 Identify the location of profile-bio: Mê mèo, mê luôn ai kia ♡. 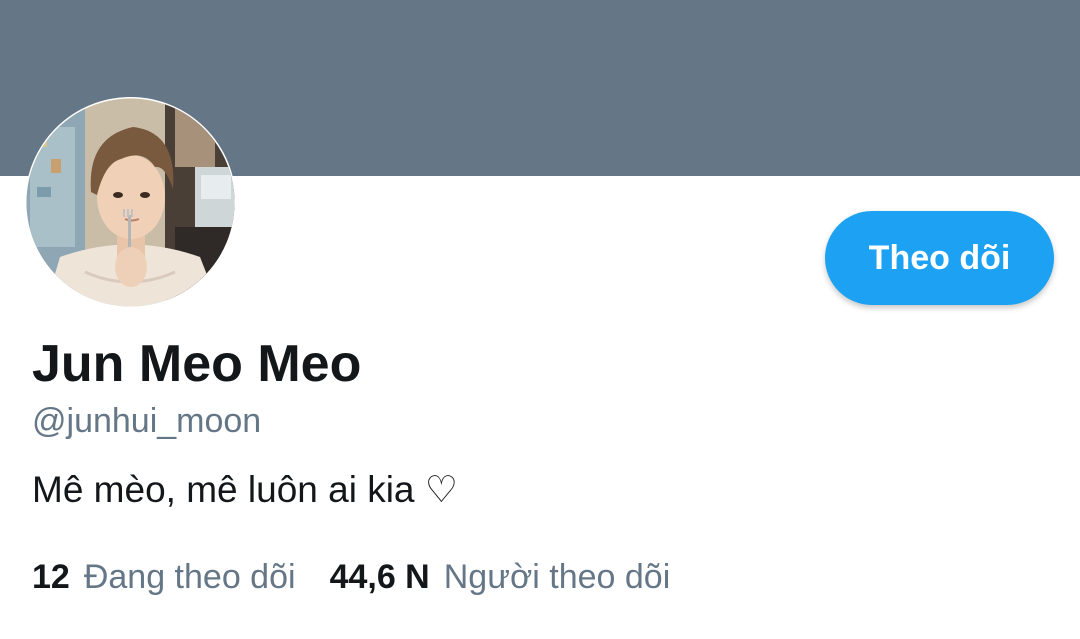
(245, 489).